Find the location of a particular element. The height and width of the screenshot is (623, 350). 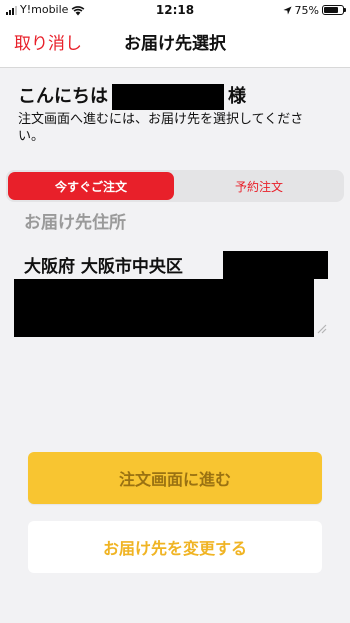

resize-handle-icon is located at coordinates (321, 328).